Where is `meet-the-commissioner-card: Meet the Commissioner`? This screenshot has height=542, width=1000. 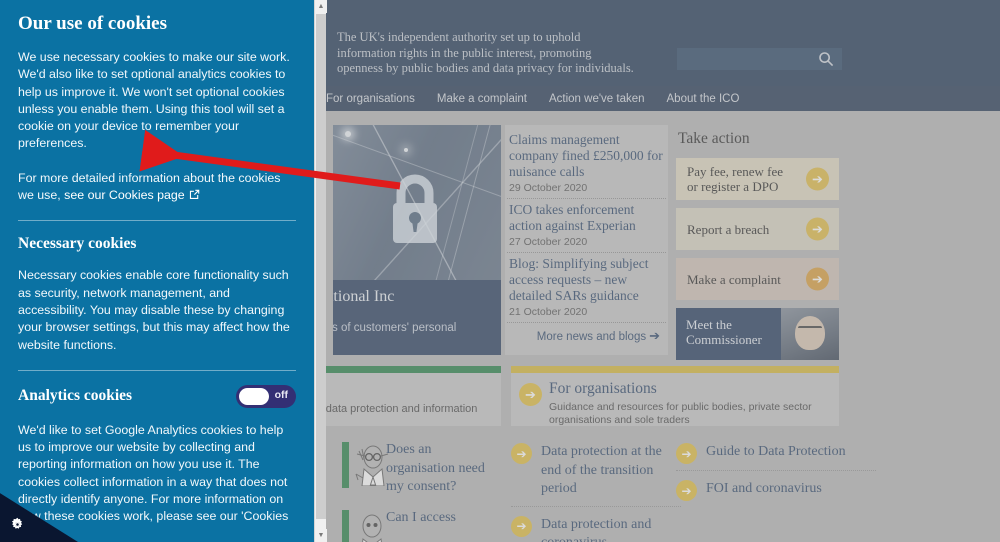
meet-the-commissioner-card: Meet the Commissioner is located at coordinates (757, 334).